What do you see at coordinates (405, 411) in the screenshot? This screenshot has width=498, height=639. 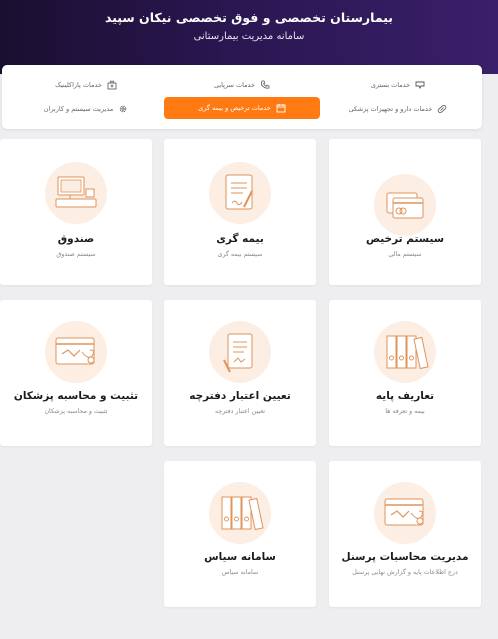 I see `card-subtitle: بیمه و تعرفه ها` at bounding box center [405, 411].